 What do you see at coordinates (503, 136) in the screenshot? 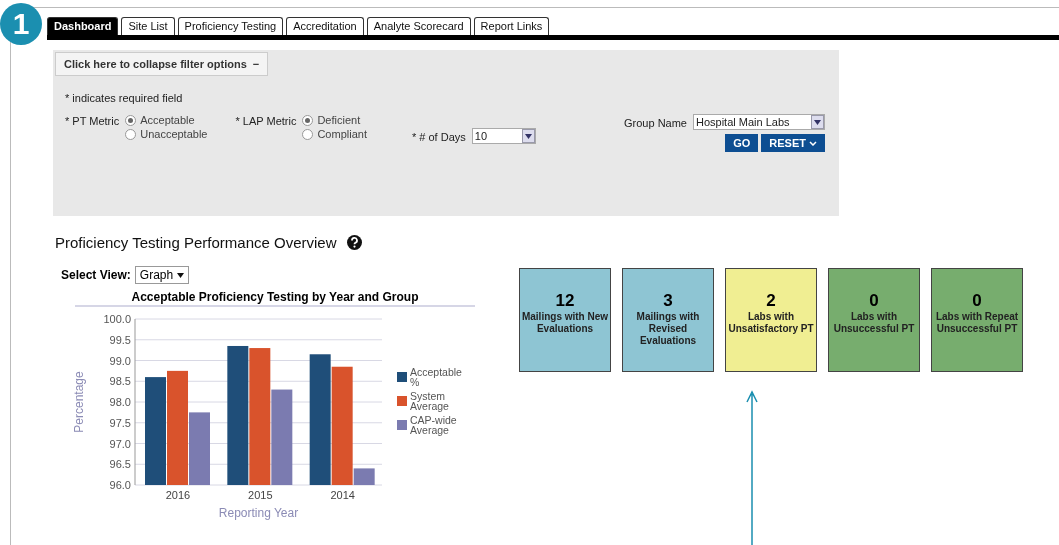
I see `days-select: 10` at bounding box center [503, 136].